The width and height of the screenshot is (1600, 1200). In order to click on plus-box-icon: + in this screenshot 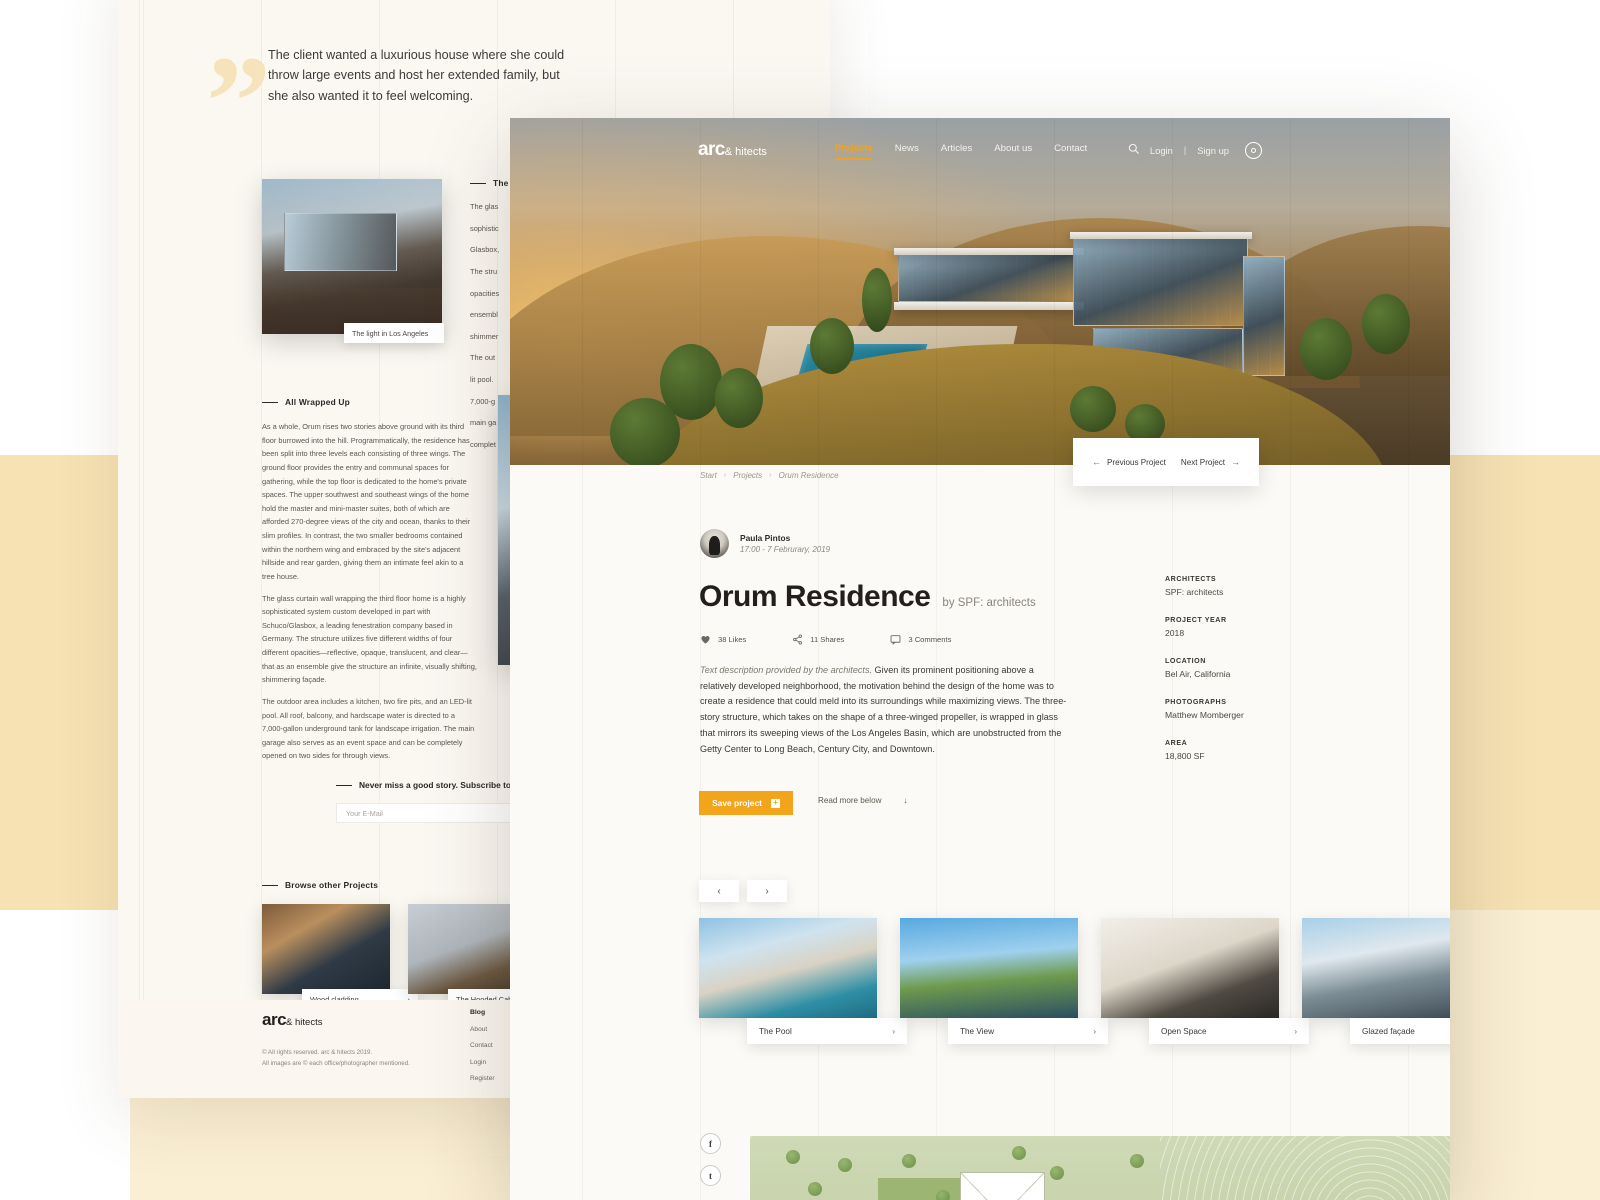, I will do `click(775, 803)`.